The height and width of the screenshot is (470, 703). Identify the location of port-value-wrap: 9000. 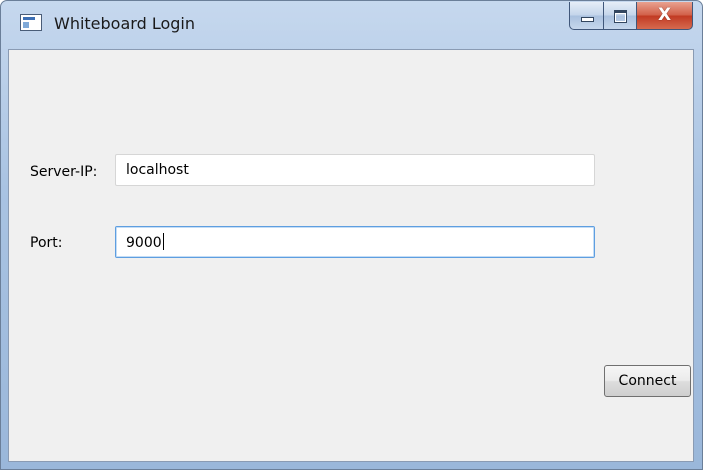
(145, 242).